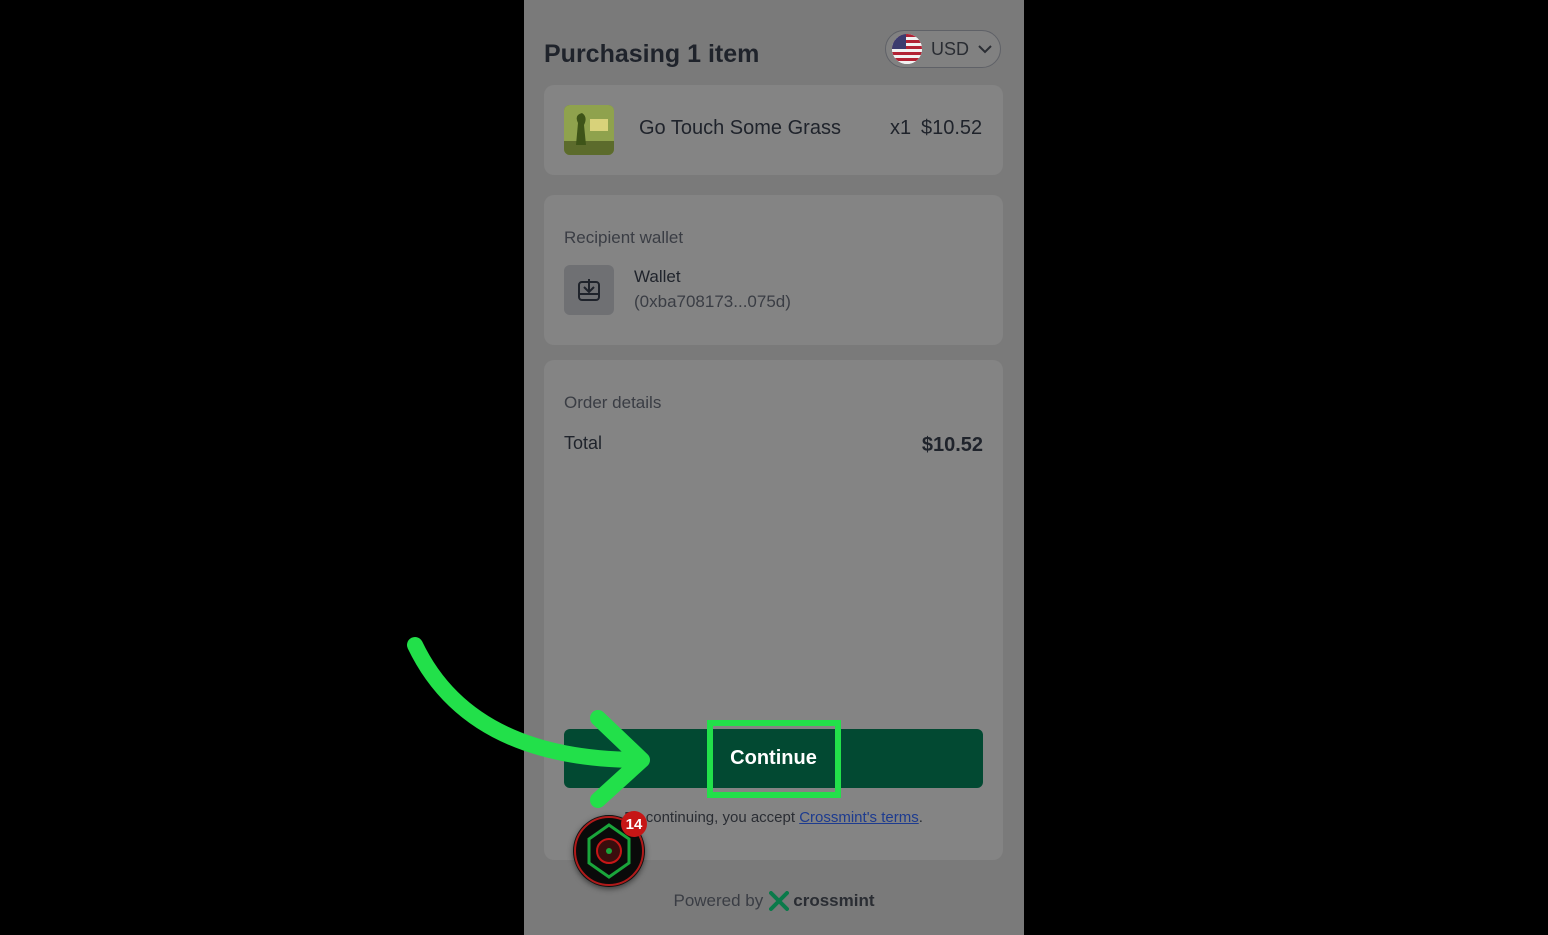  I want to click on notification-badge: 14, so click(634, 824).